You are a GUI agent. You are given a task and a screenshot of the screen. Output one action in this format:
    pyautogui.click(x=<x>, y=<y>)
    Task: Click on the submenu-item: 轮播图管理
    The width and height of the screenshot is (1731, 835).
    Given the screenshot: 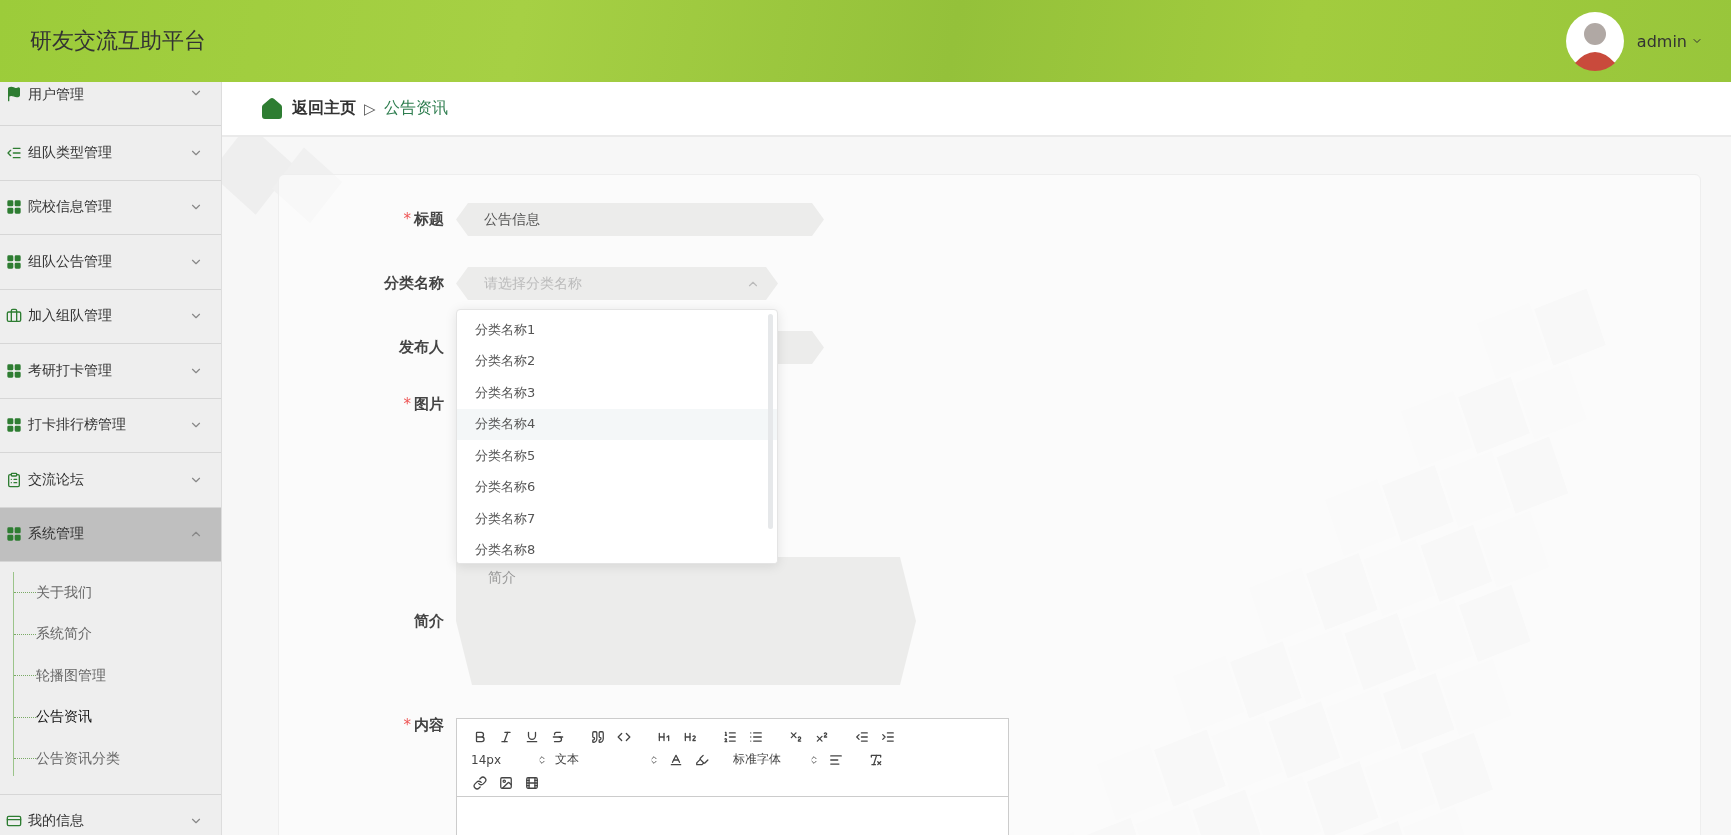 What is the action you would take?
    pyautogui.click(x=117, y=676)
    